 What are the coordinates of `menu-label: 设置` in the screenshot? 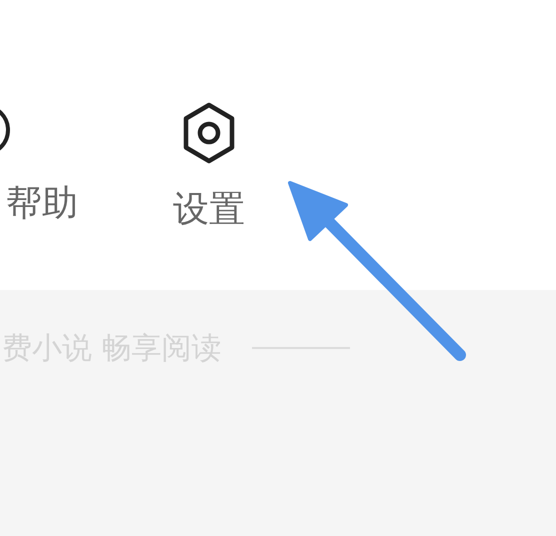 It's located at (209, 210).